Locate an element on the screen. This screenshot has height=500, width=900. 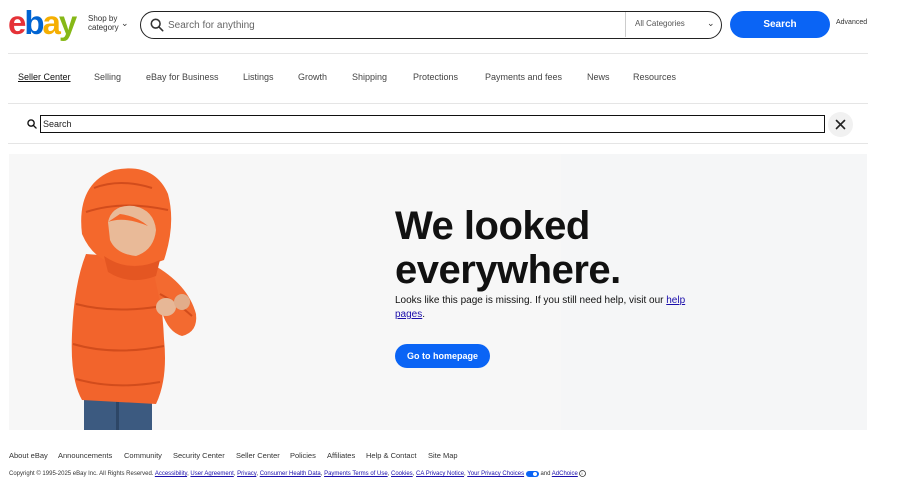
legal-link-consumer-health-data: Consumer Health Data is located at coordinates (290, 474).